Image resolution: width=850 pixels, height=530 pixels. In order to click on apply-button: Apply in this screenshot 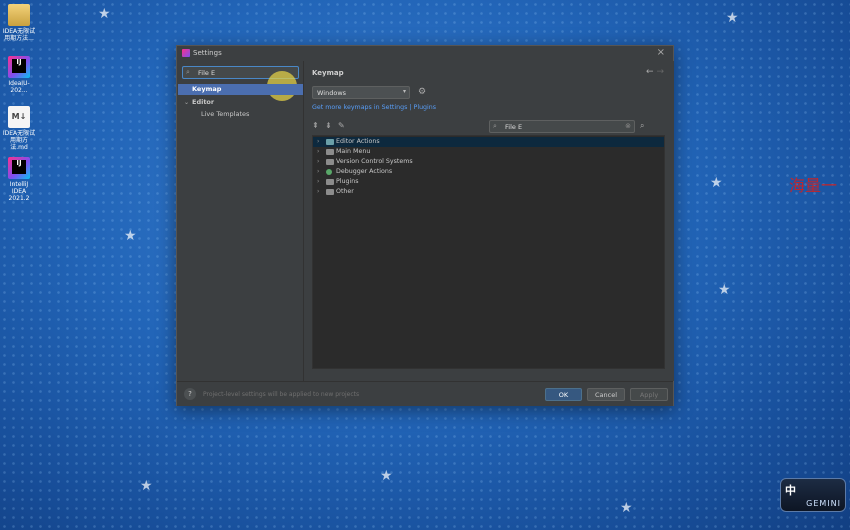, I will do `click(649, 394)`.